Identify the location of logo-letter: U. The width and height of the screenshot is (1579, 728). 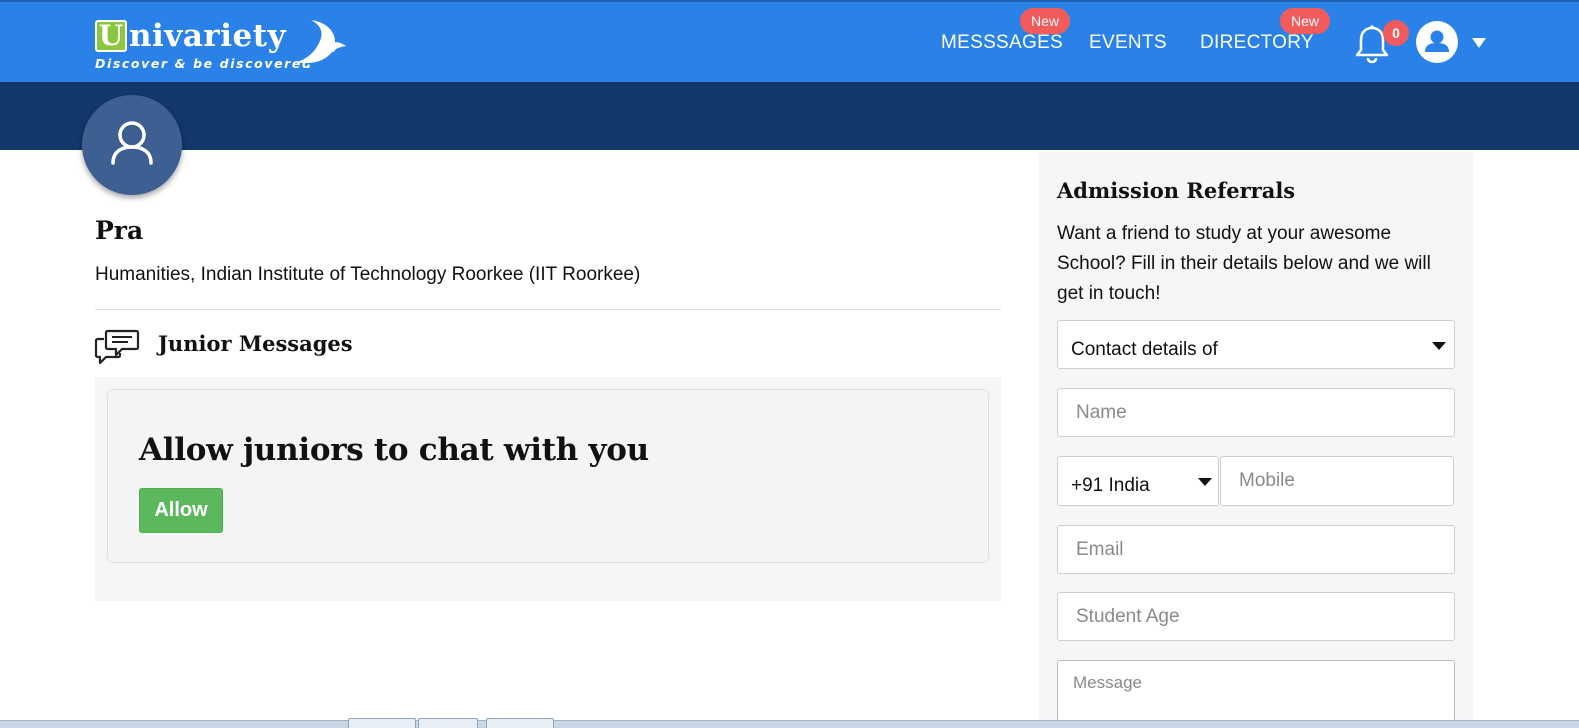
(111, 36).